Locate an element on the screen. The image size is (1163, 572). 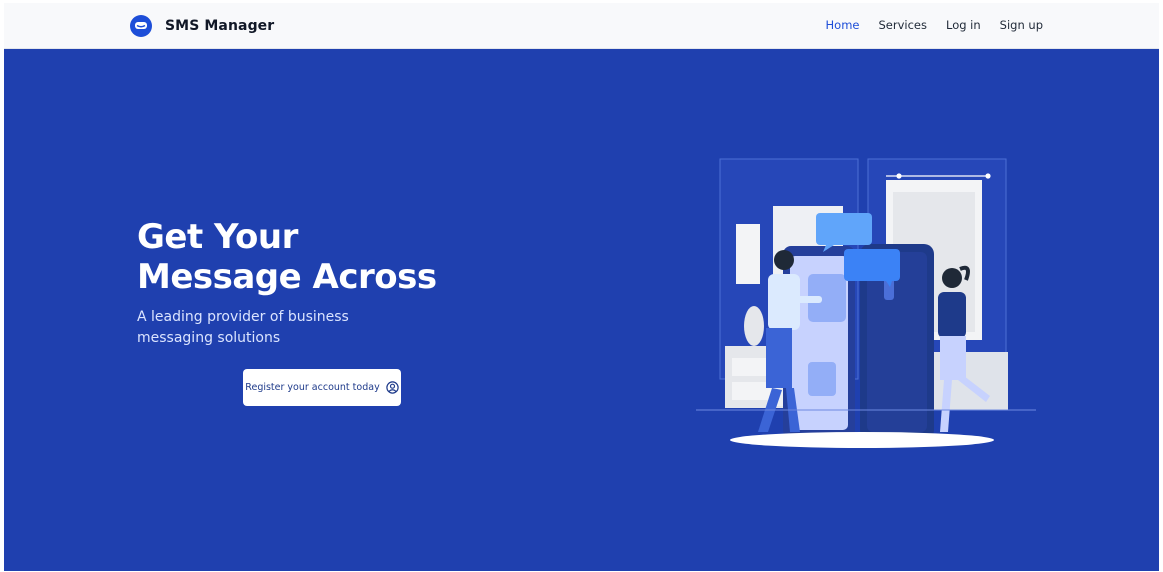
brand: SMS Manager is located at coordinates (202, 26).